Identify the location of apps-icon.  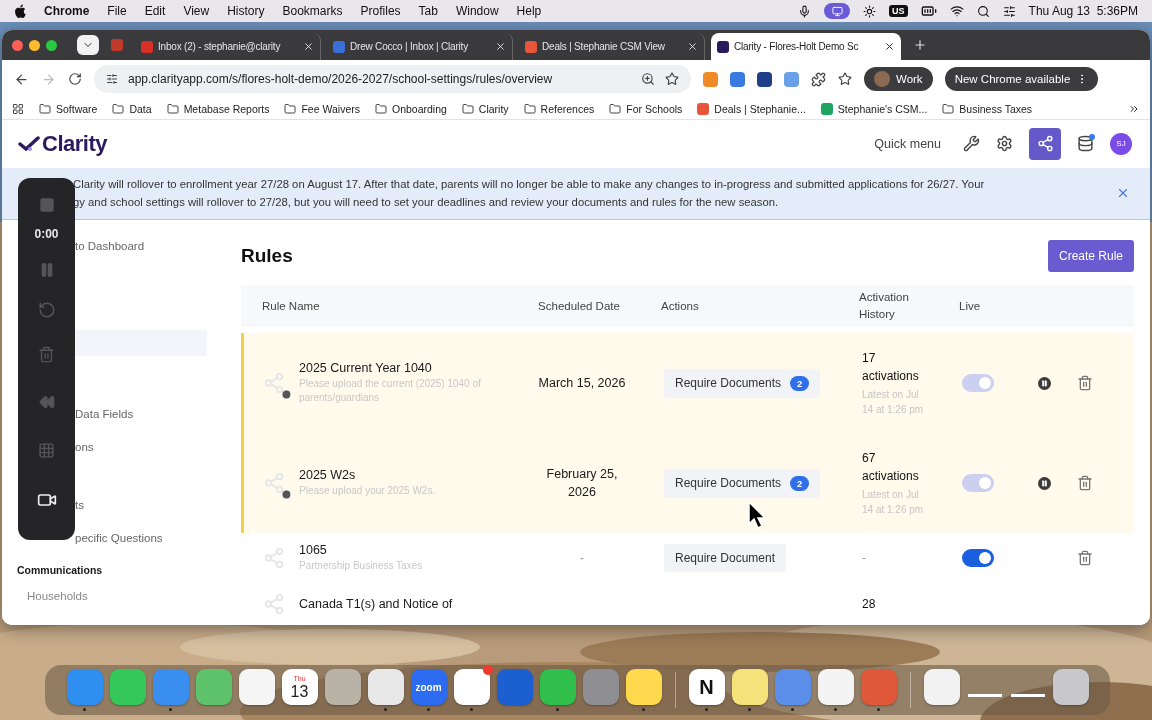
(18, 108).